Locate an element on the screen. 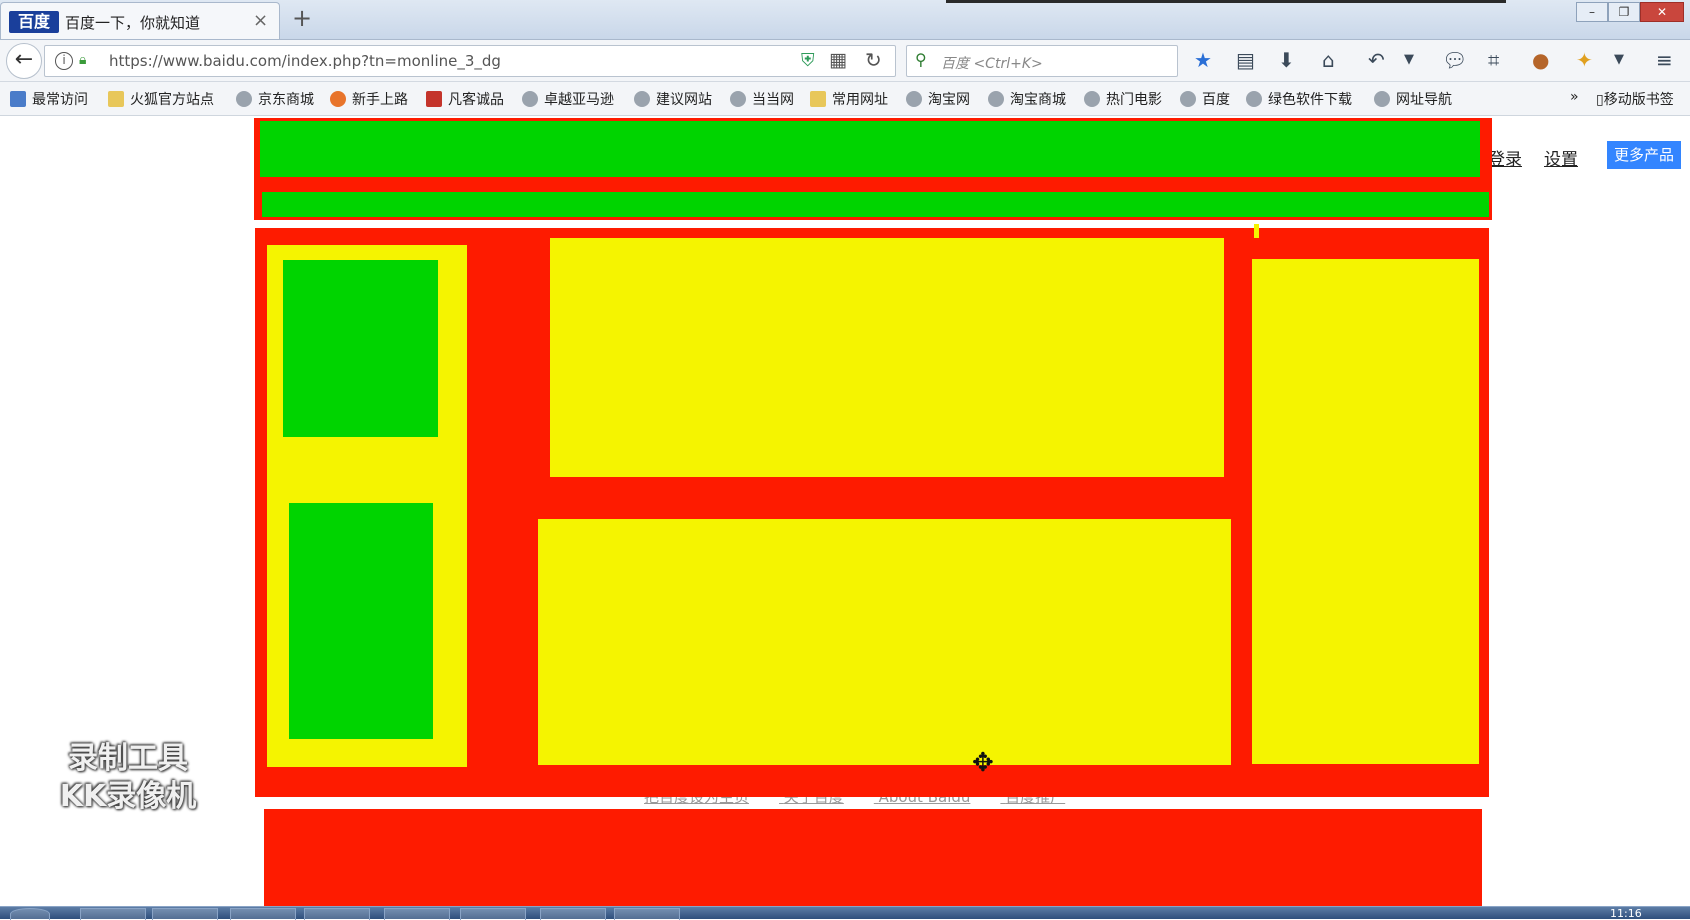 The width and height of the screenshot is (1690, 920). minimize-button: – is located at coordinates (1592, 12).